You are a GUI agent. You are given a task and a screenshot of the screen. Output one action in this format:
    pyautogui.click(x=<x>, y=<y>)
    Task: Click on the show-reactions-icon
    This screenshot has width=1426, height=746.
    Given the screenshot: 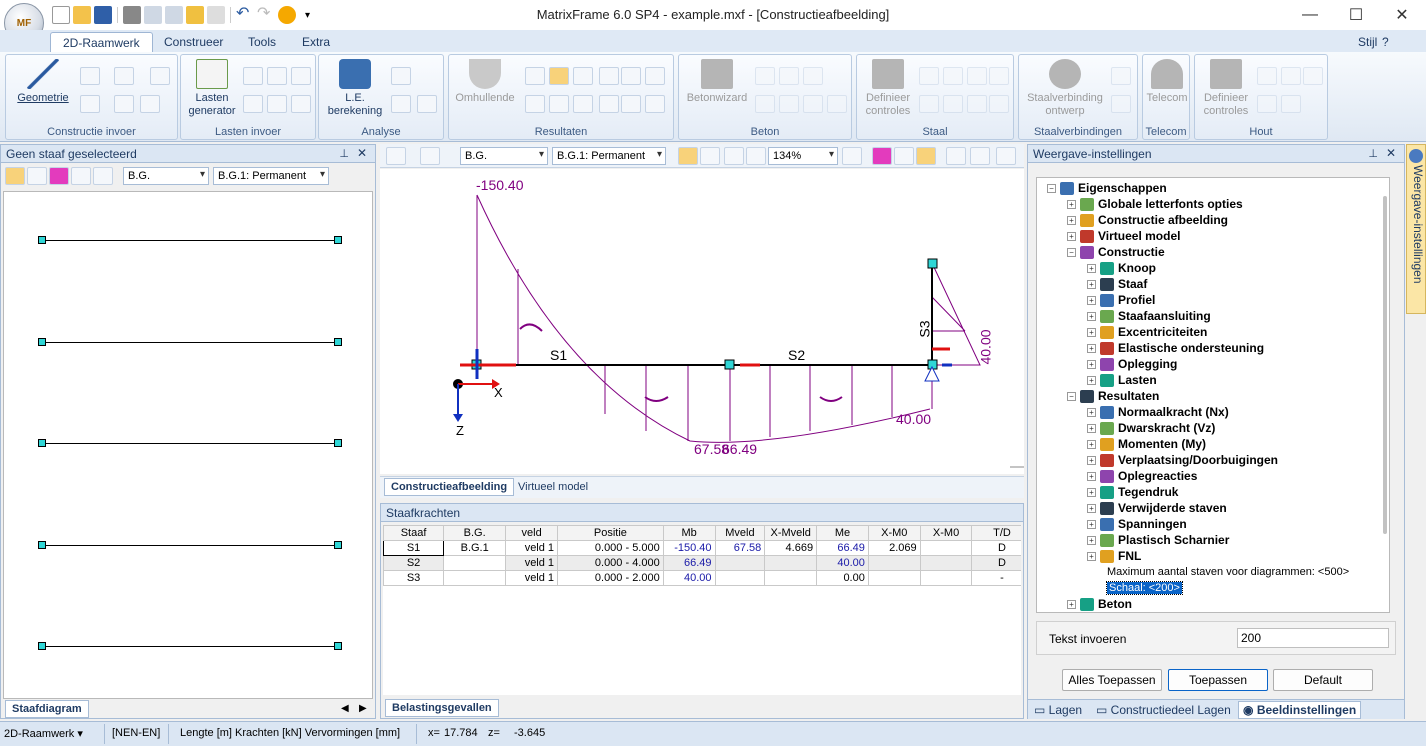 What is the action you would take?
    pyautogui.click(x=1006, y=156)
    